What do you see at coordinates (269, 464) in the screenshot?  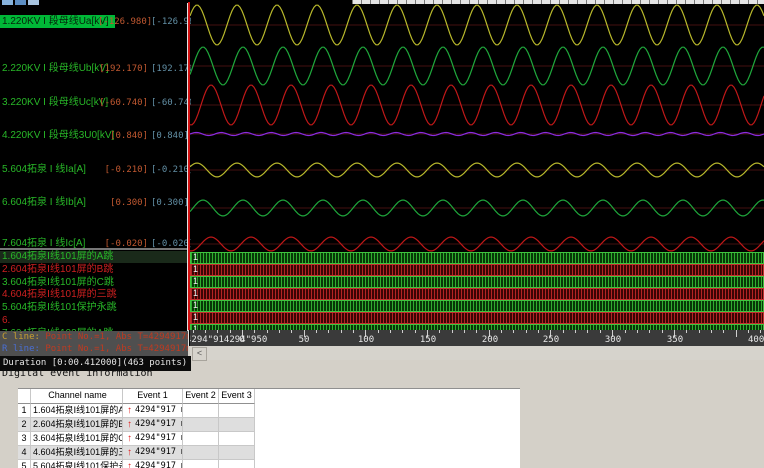 I see `table-row: 55.604拓泉Ⅰ线101保护永跳↑4294"917 ms` at bounding box center [269, 464].